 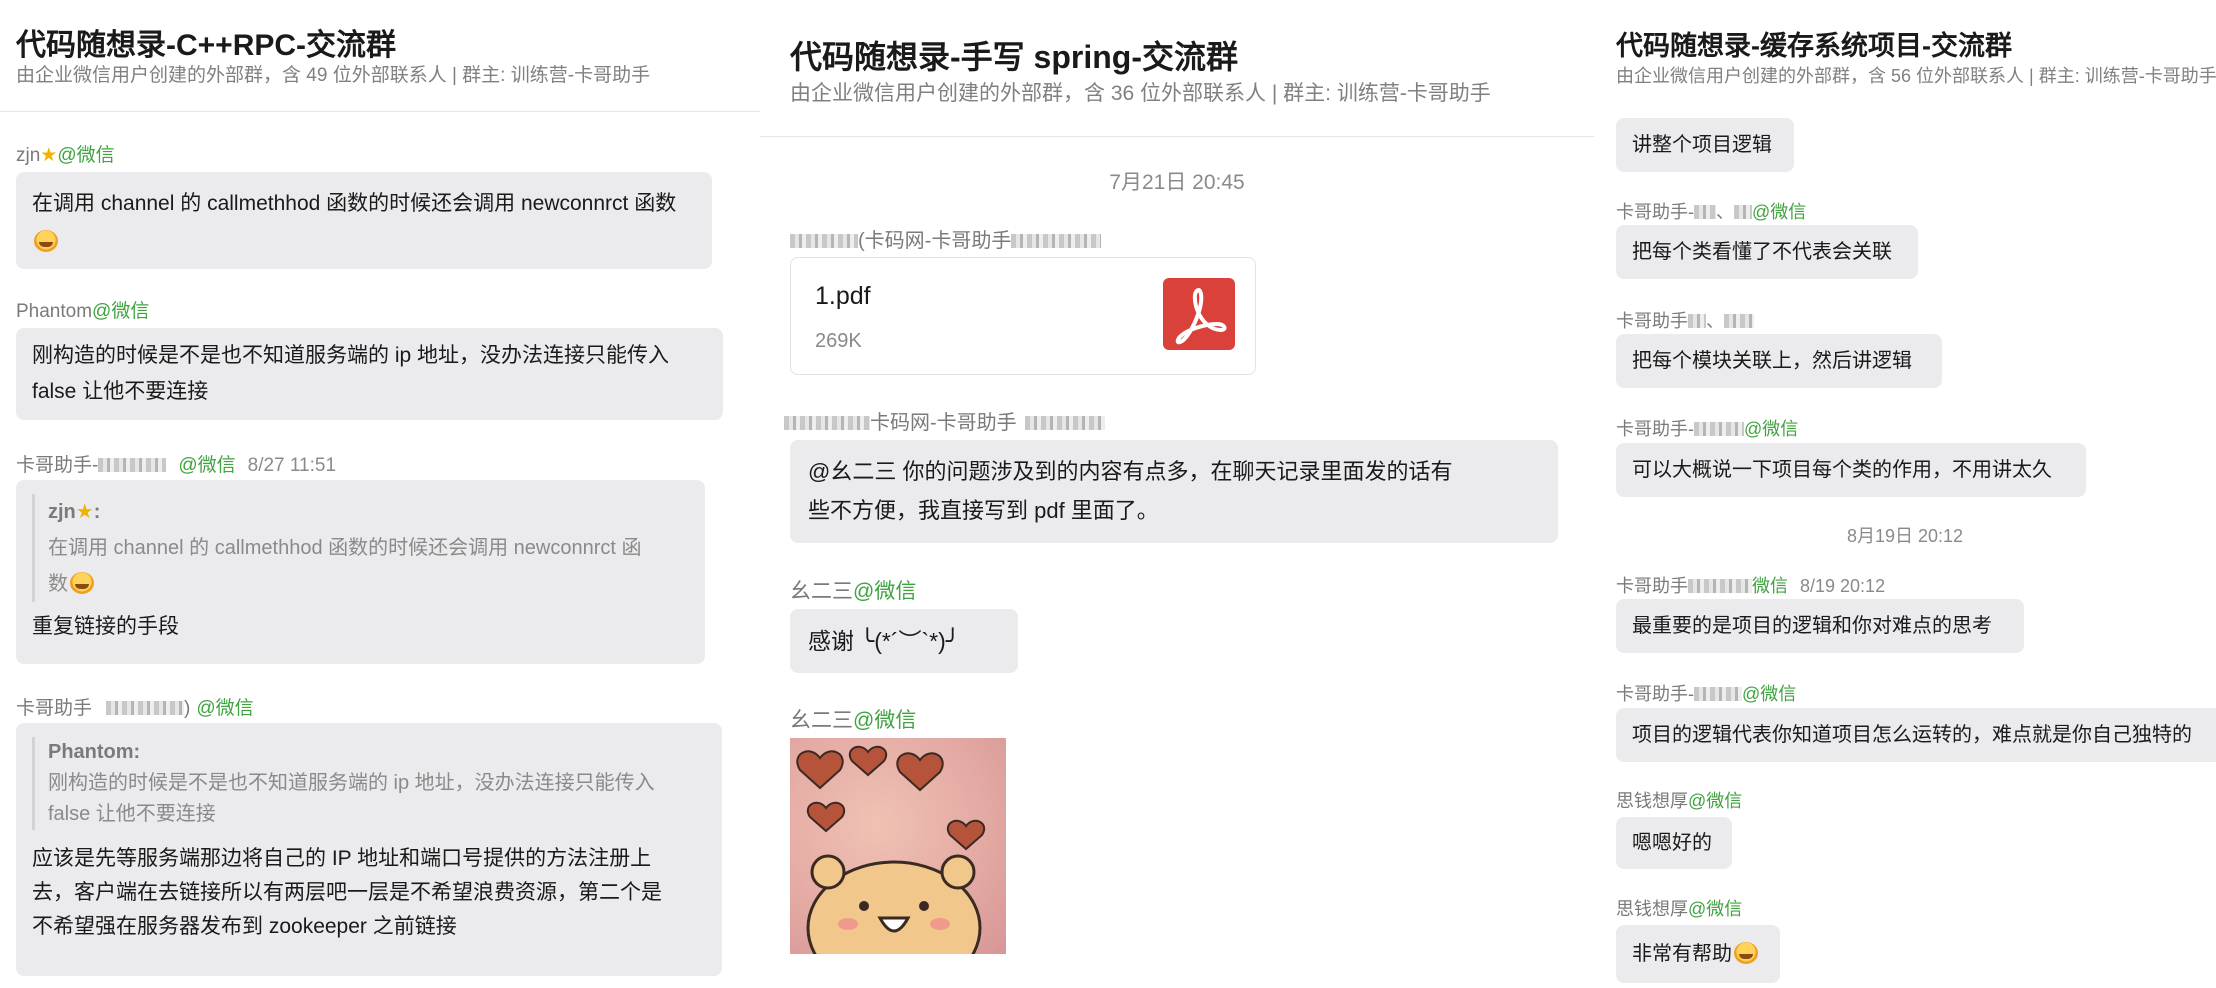 I want to click on message-bubble: 讲整个项目逻辑, so click(x=1705, y=145).